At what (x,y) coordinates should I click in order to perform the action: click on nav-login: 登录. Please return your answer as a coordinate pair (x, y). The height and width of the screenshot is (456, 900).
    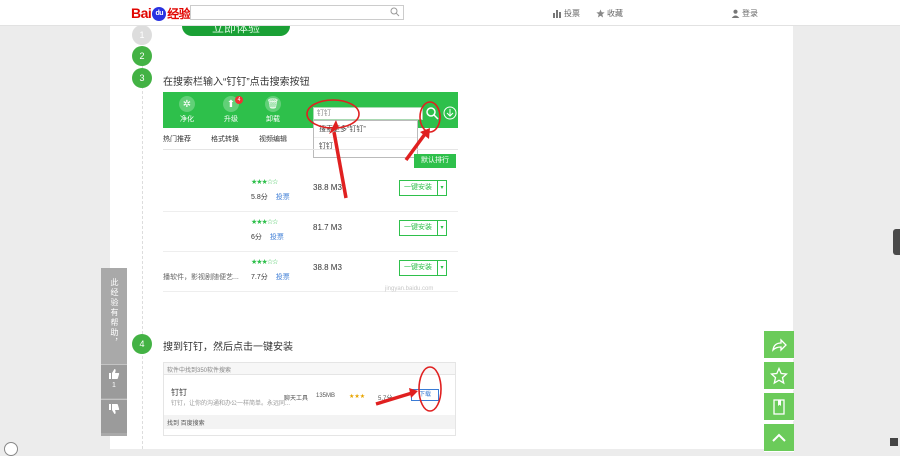
    Looking at the image, I should click on (744, 13).